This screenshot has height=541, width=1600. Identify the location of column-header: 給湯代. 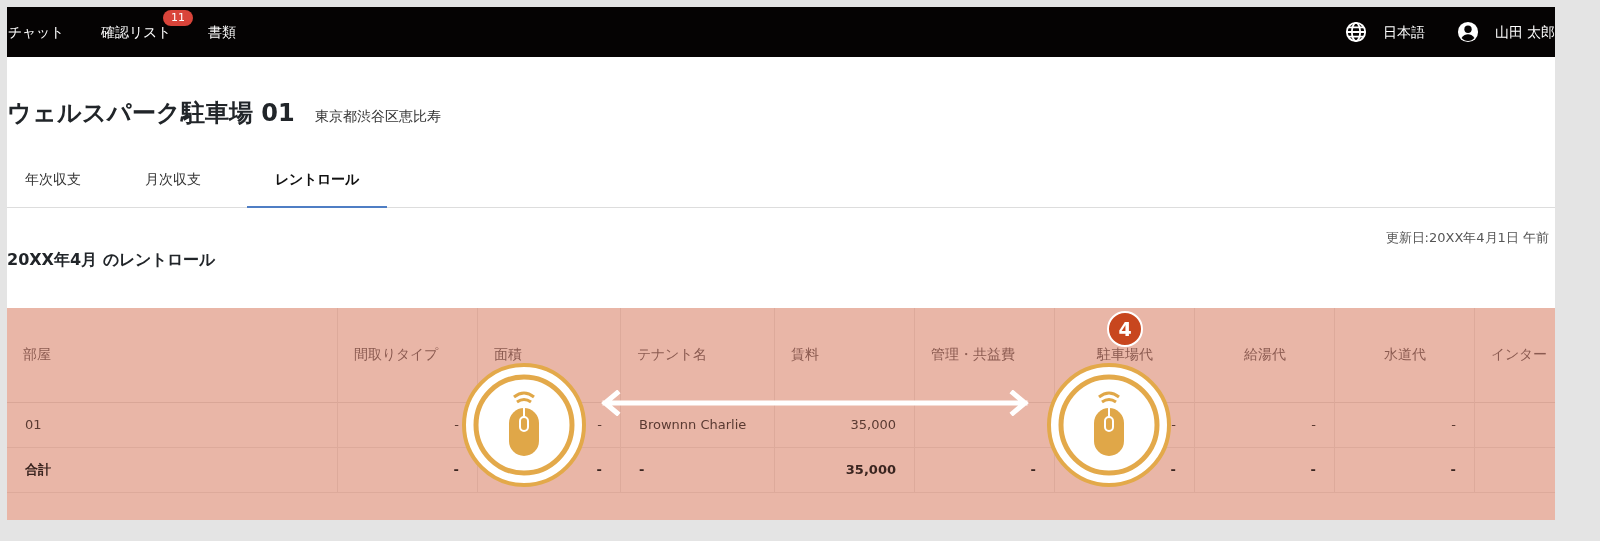
(1265, 355).